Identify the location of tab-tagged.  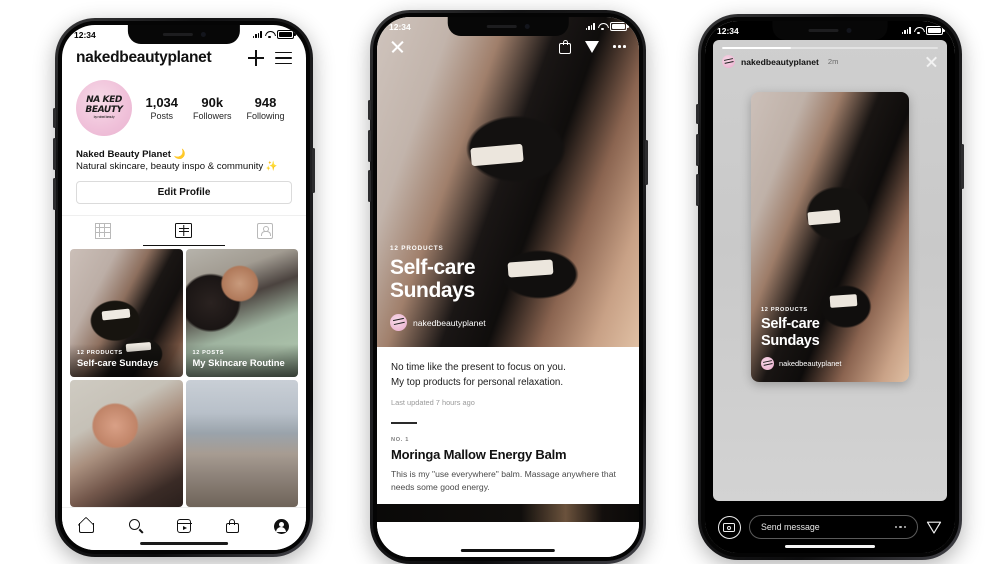
(265, 231).